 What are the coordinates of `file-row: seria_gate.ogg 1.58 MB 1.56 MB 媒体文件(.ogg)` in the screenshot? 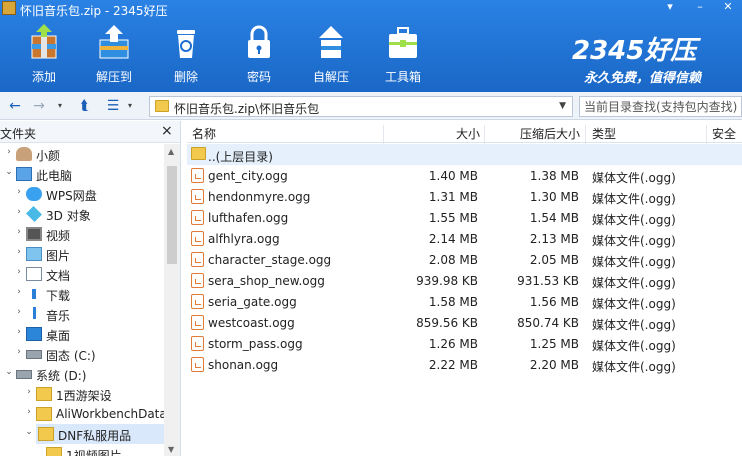 It's located at (464, 301).